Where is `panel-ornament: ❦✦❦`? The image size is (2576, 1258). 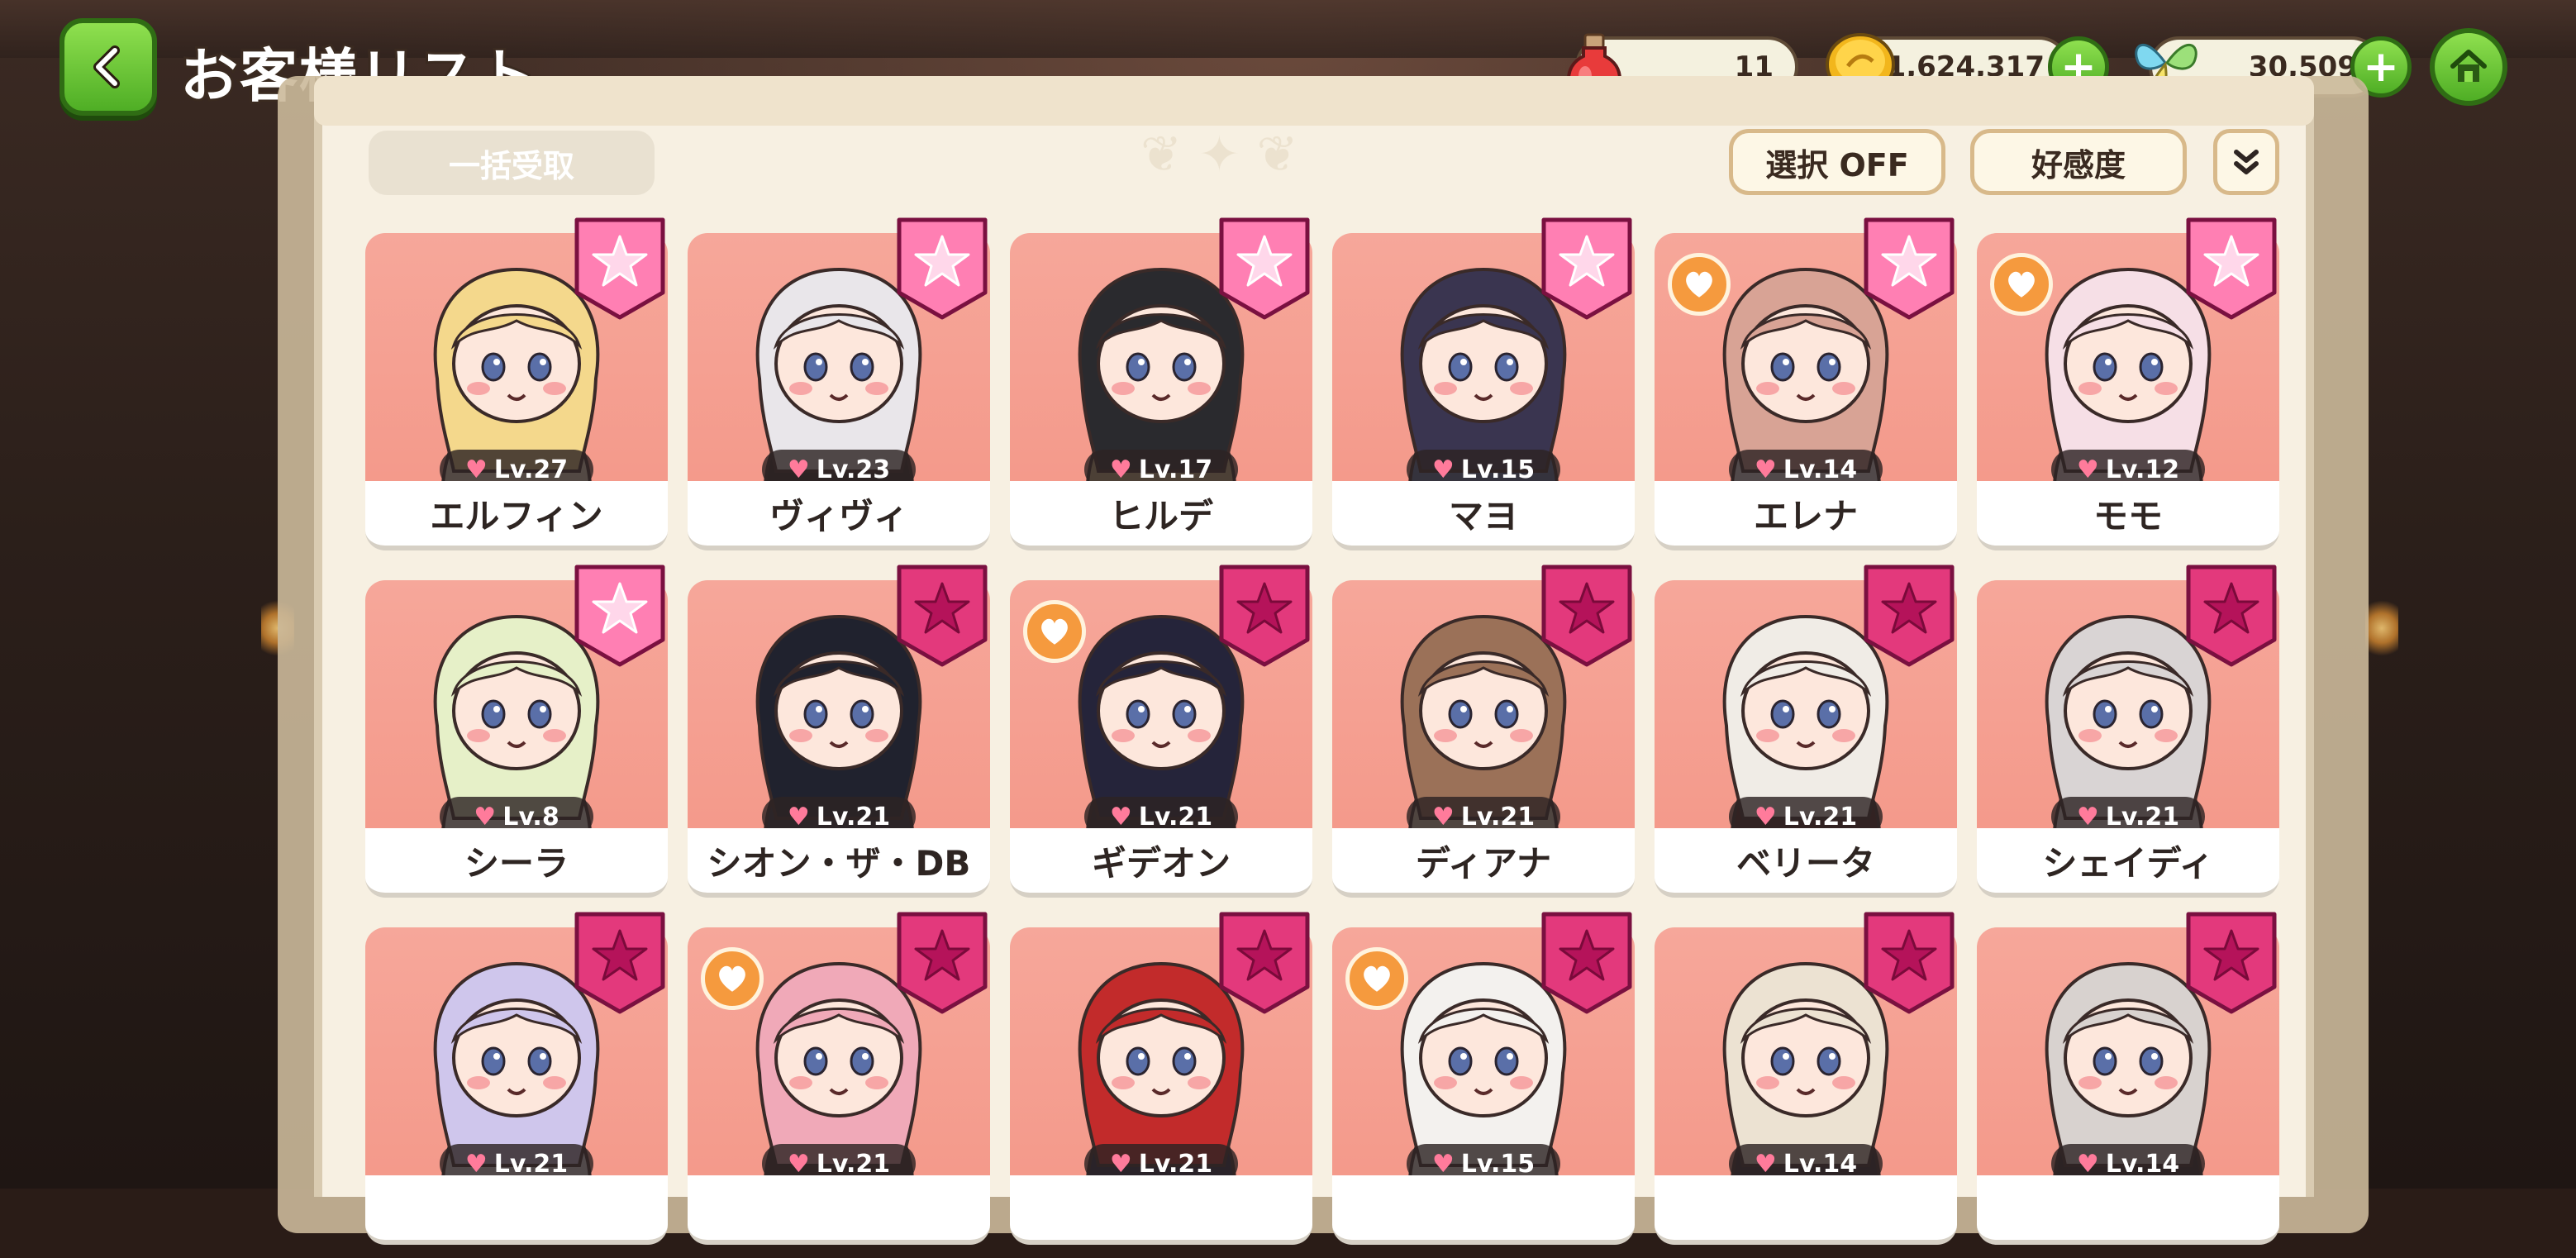
panel-ornament: ❦✦❦ is located at coordinates (1228, 154).